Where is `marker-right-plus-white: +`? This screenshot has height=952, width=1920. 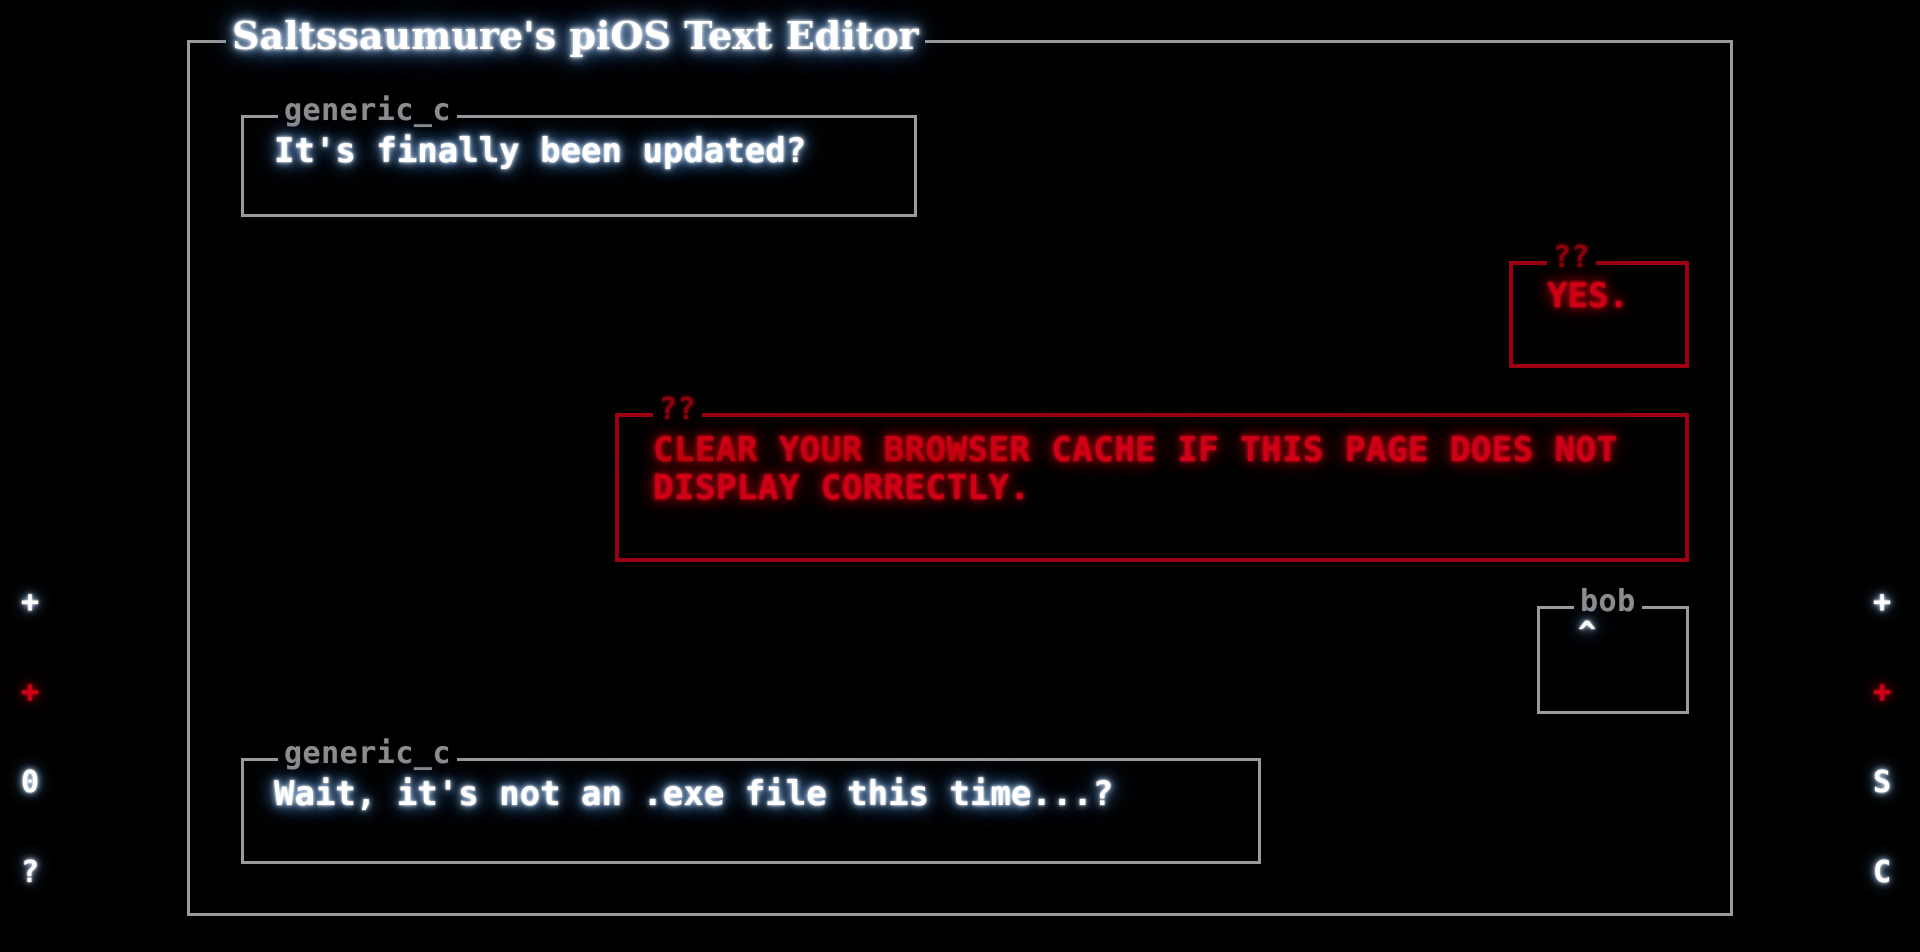 marker-right-plus-white: + is located at coordinates (1882, 603).